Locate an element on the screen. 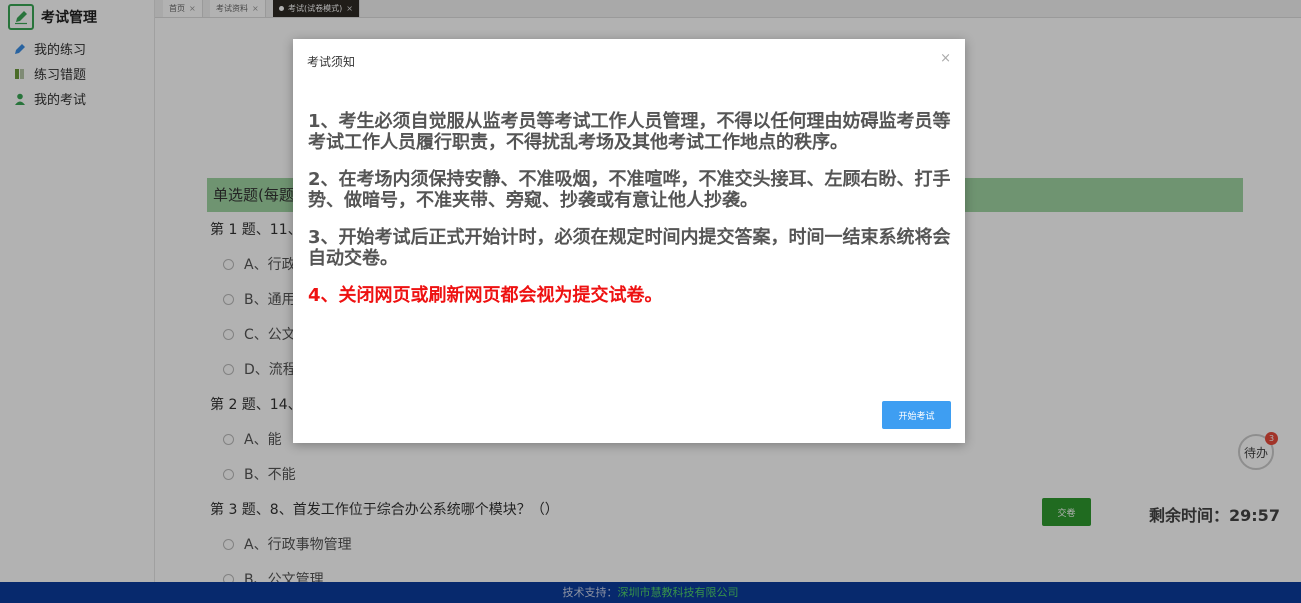  modal-title: 考试须知 is located at coordinates (331, 62).